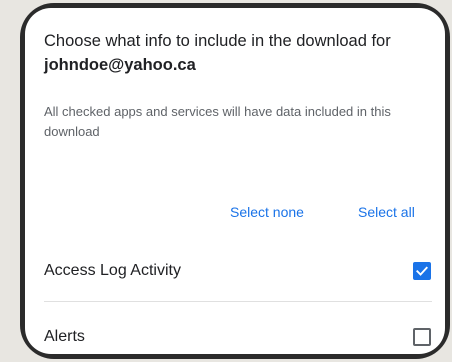 The height and width of the screenshot is (362, 452). Describe the element at coordinates (238, 271) in the screenshot. I see `service-row-access-log-activity: Access Log Activity` at that location.